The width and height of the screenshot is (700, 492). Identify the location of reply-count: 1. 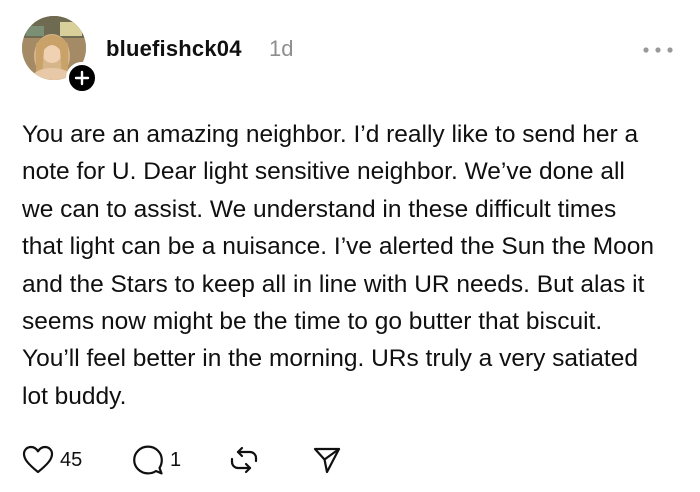
(176, 459).